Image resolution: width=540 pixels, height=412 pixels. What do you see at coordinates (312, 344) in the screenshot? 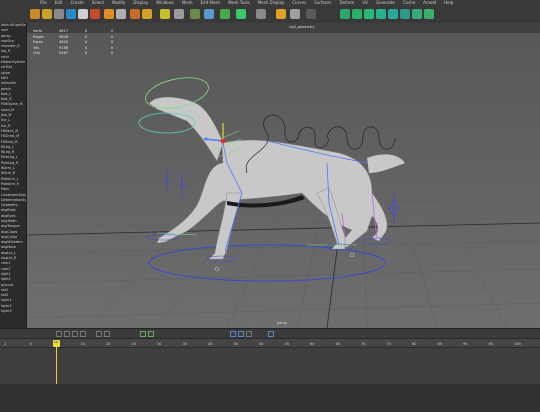
I see `ruler-tick: 60` at bounding box center [312, 344].